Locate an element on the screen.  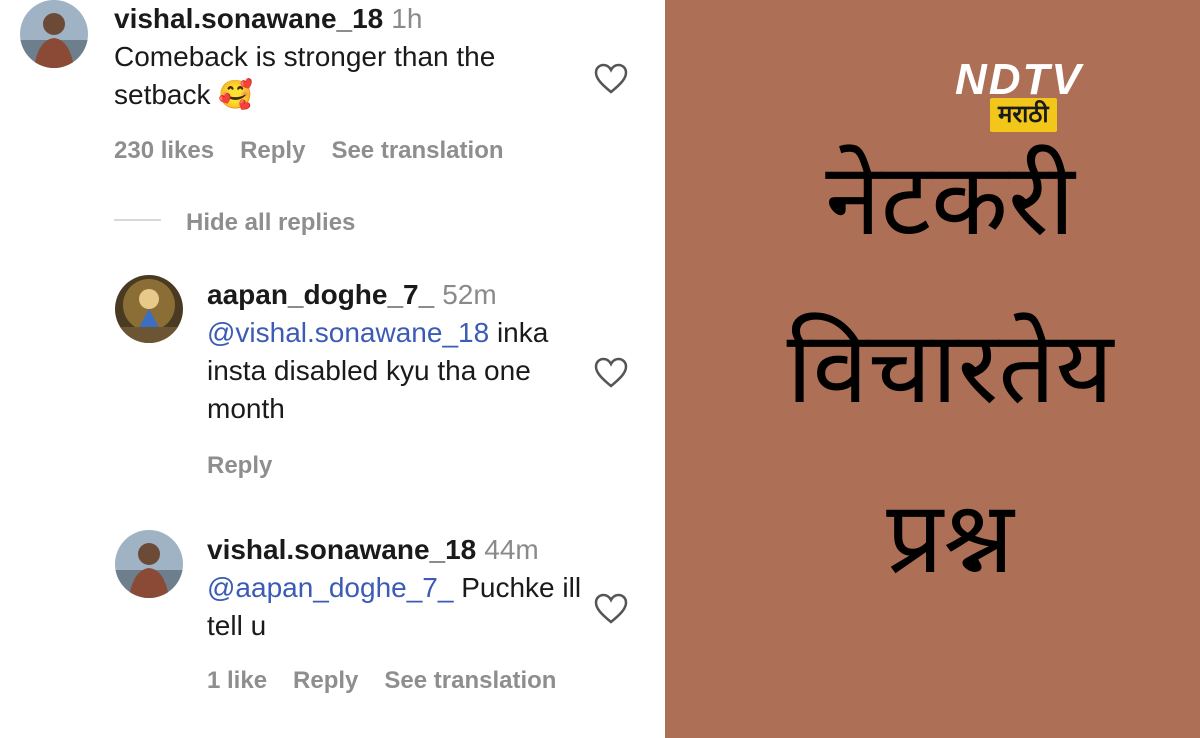
comment-time: 52m is located at coordinates (469, 294).